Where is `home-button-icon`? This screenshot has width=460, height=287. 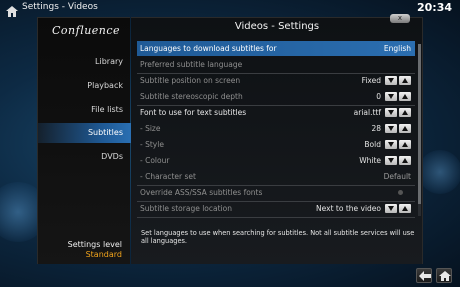 home-button-icon is located at coordinates (444, 275).